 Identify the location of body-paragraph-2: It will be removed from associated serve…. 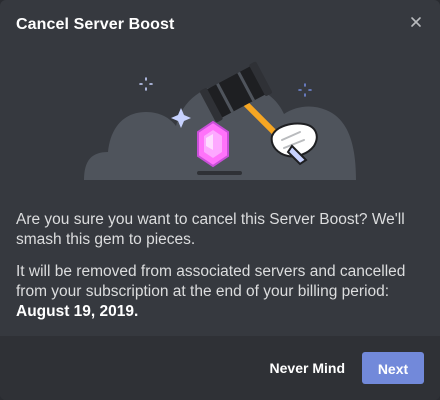
(220, 292).